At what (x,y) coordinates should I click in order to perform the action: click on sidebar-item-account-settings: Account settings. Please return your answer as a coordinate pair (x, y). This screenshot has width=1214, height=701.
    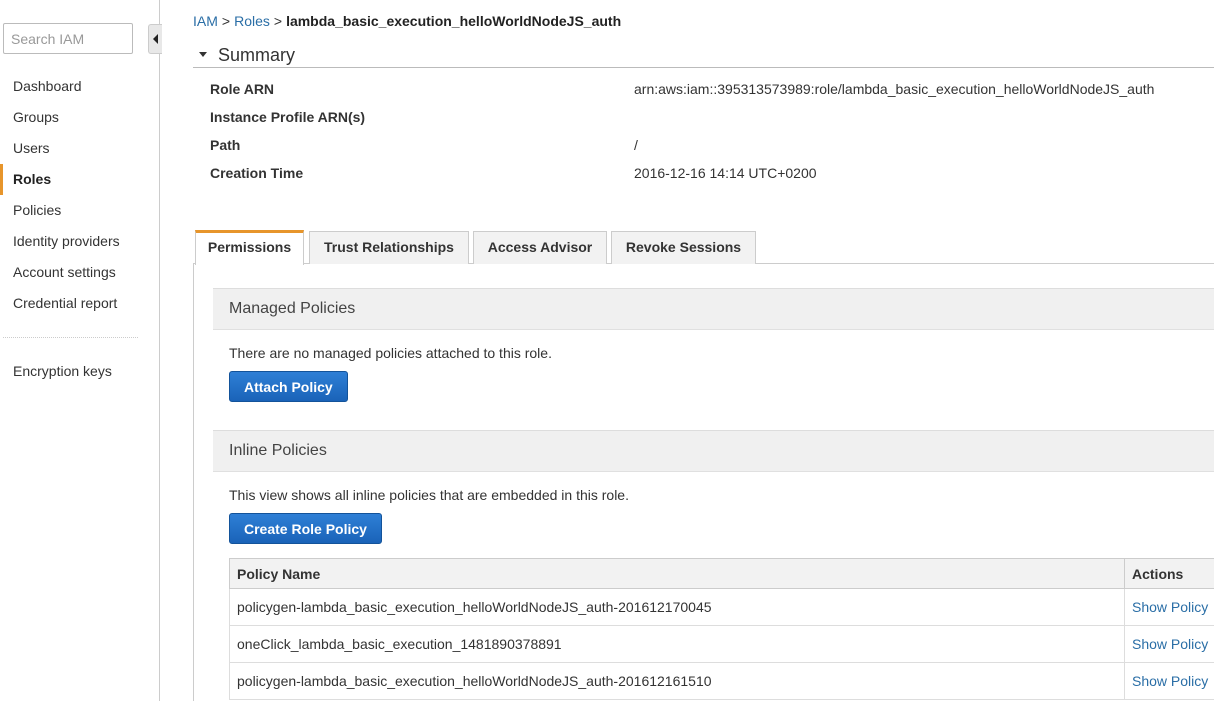
    Looking at the image, I should click on (80, 272).